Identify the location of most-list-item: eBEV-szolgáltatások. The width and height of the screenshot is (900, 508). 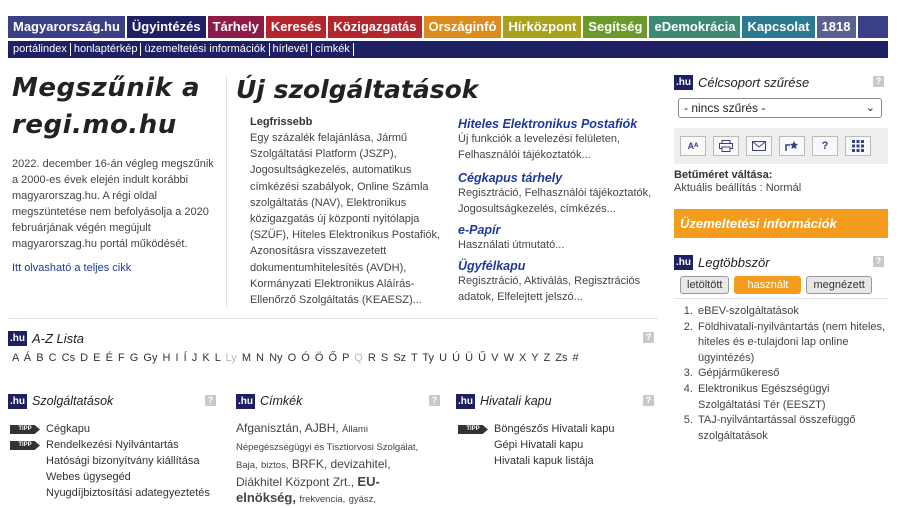
(792, 312).